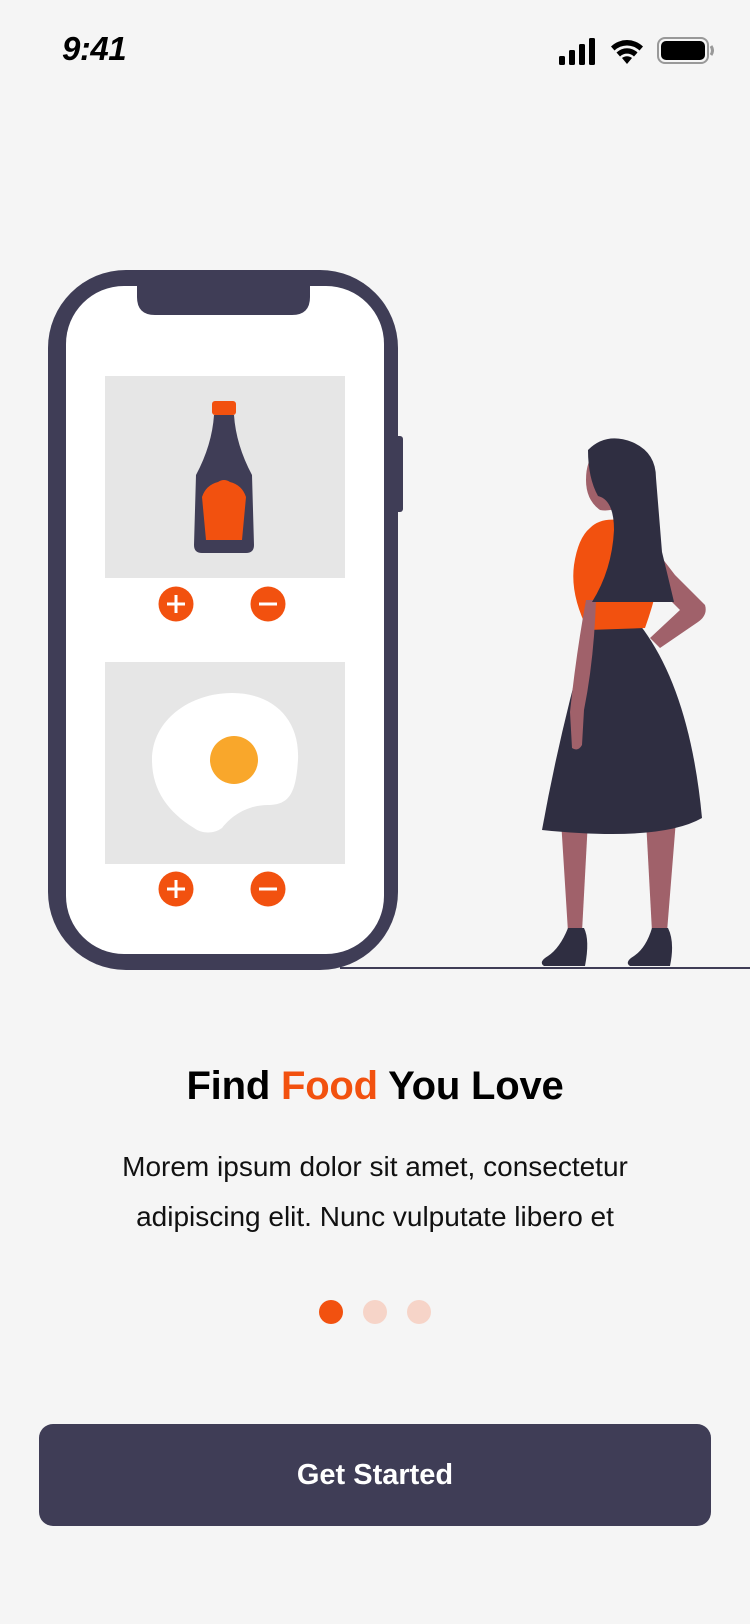  I want to click on status-time: 9:41, so click(94, 48).